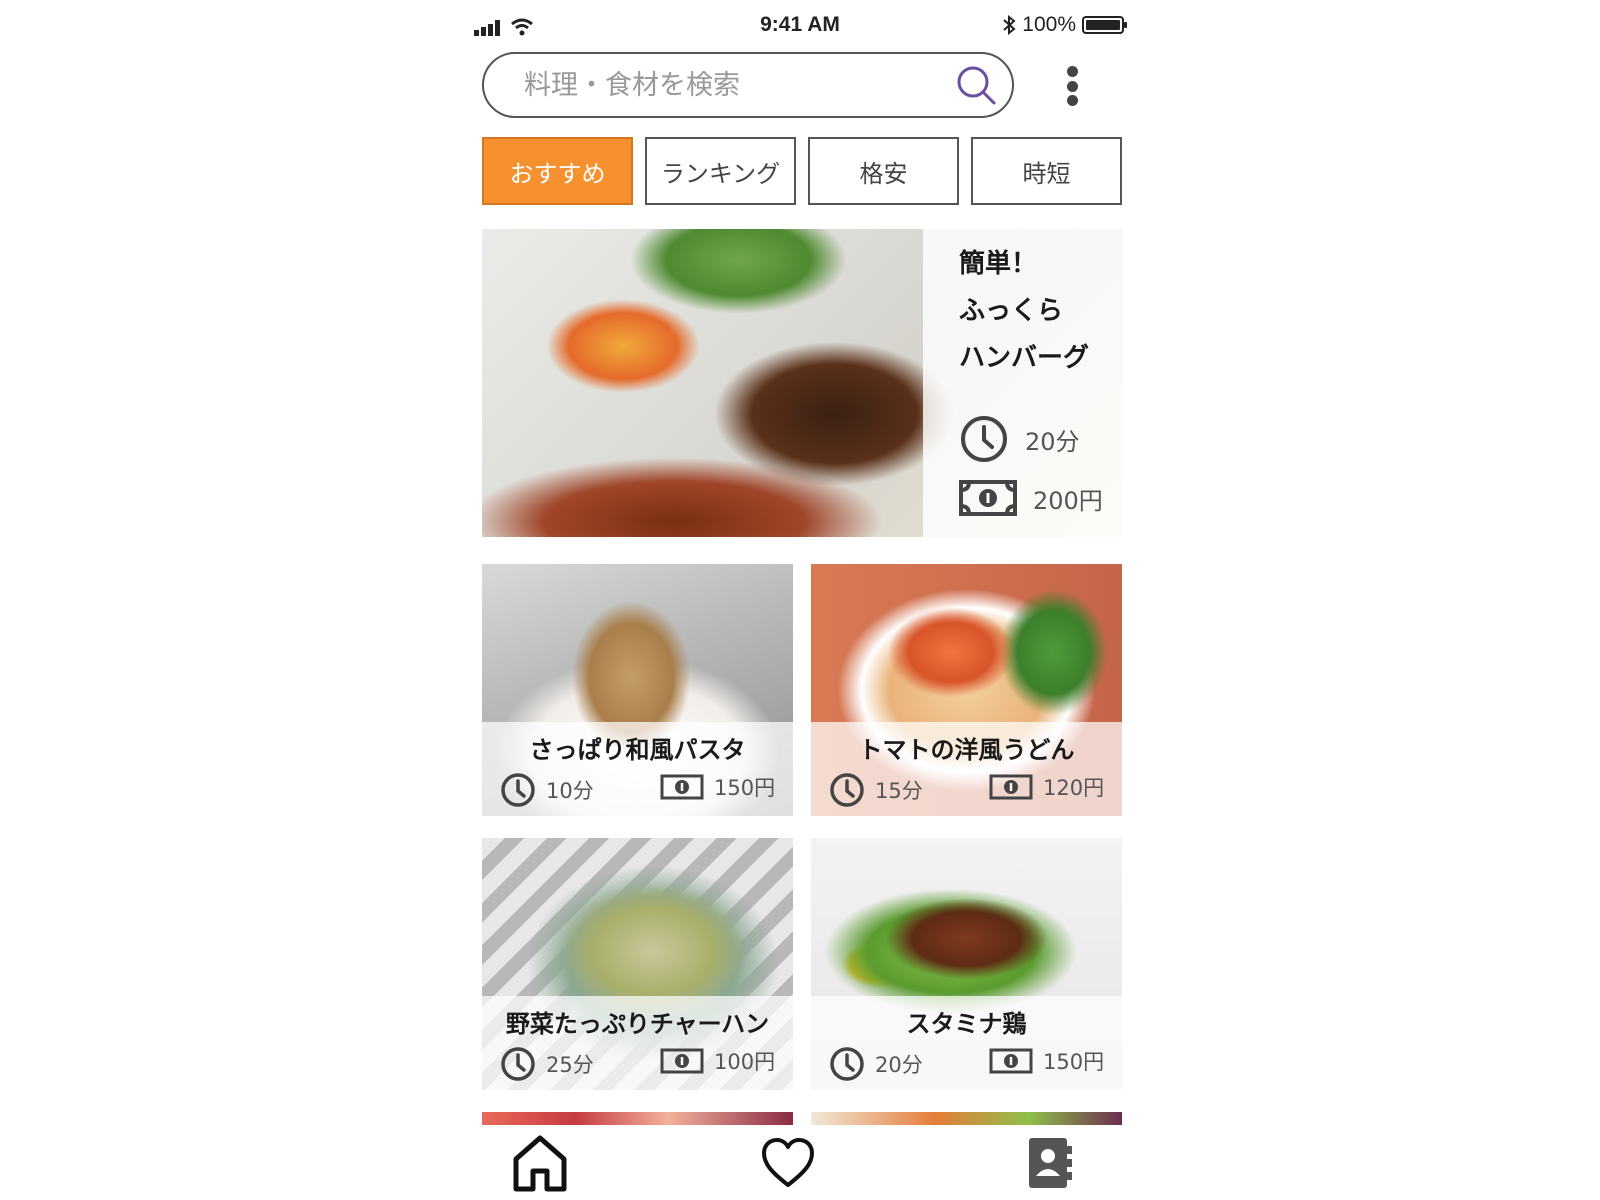  What do you see at coordinates (1046, 171) in the screenshot?
I see `tab-quick: 時短` at bounding box center [1046, 171].